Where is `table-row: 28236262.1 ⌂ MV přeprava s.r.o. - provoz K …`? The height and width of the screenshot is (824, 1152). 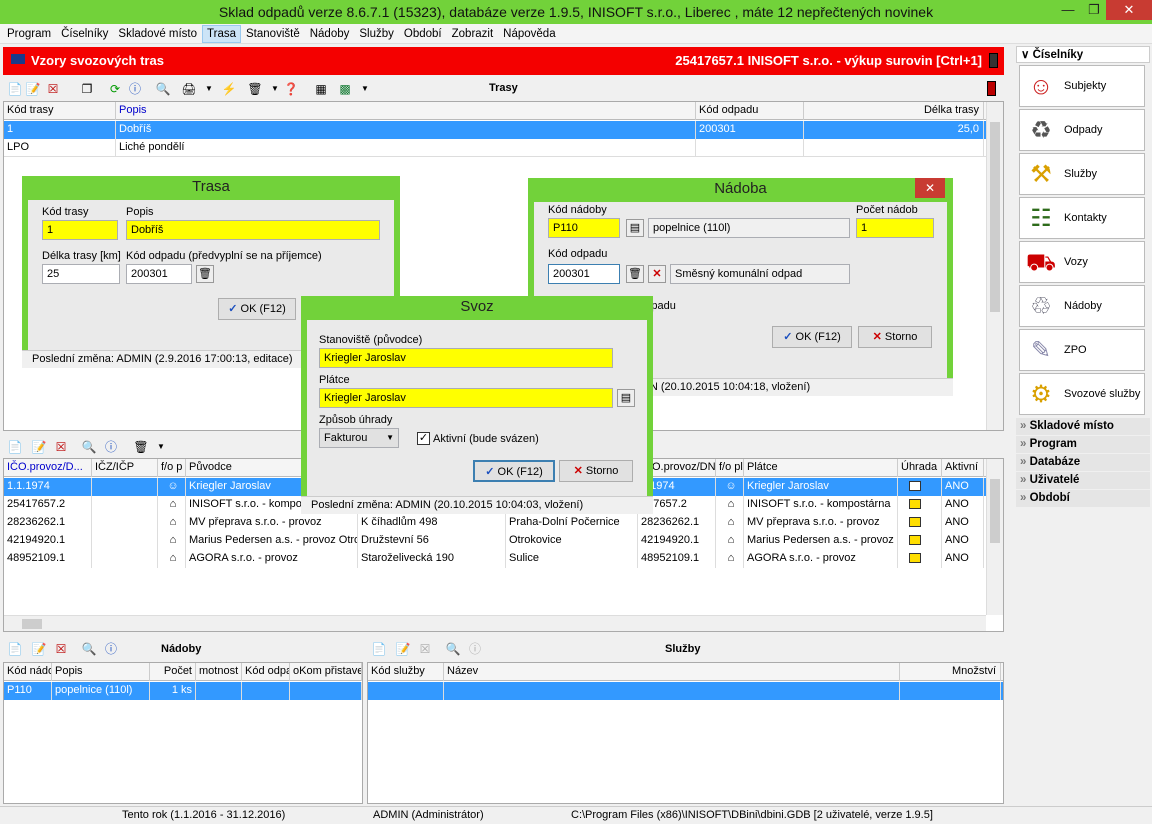
table-row: 28236262.1 ⌂ MV přeprava s.r.o. - provoz K … is located at coordinates (495, 523).